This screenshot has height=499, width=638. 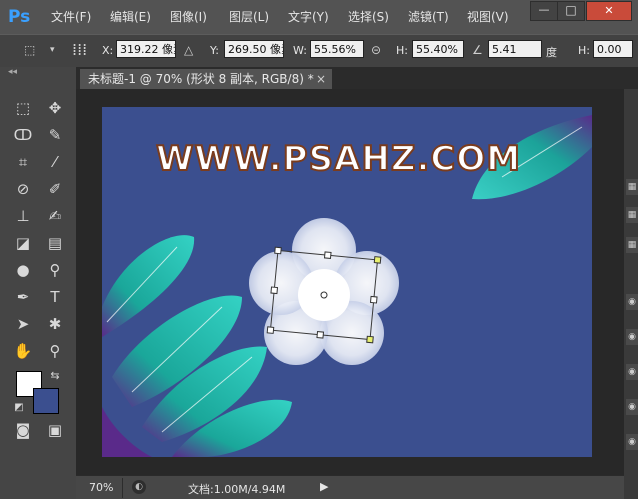 I want to click on rotate-icon: ∠, so click(x=477, y=50).